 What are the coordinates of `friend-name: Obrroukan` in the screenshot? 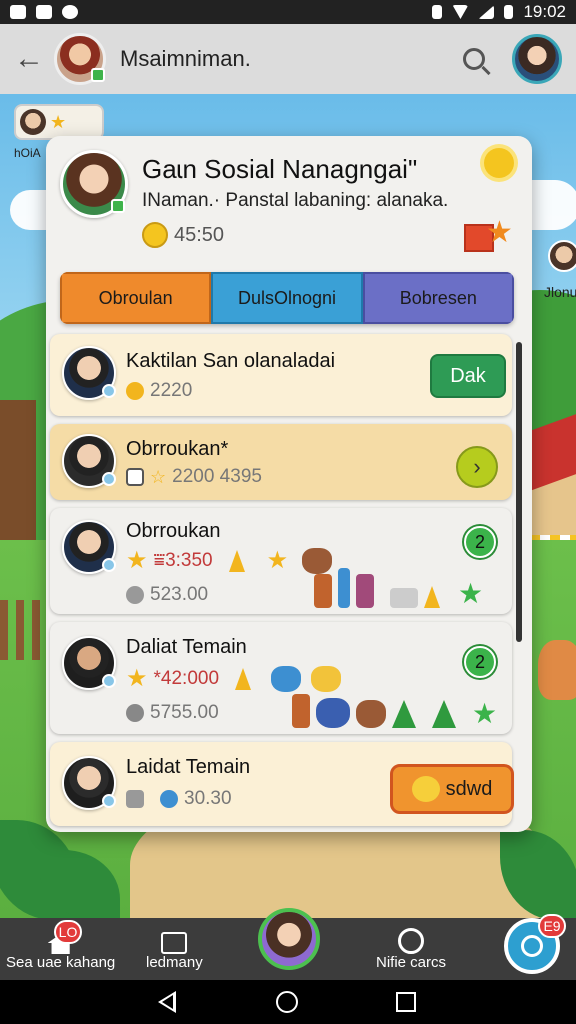 It's located at (173, 531).